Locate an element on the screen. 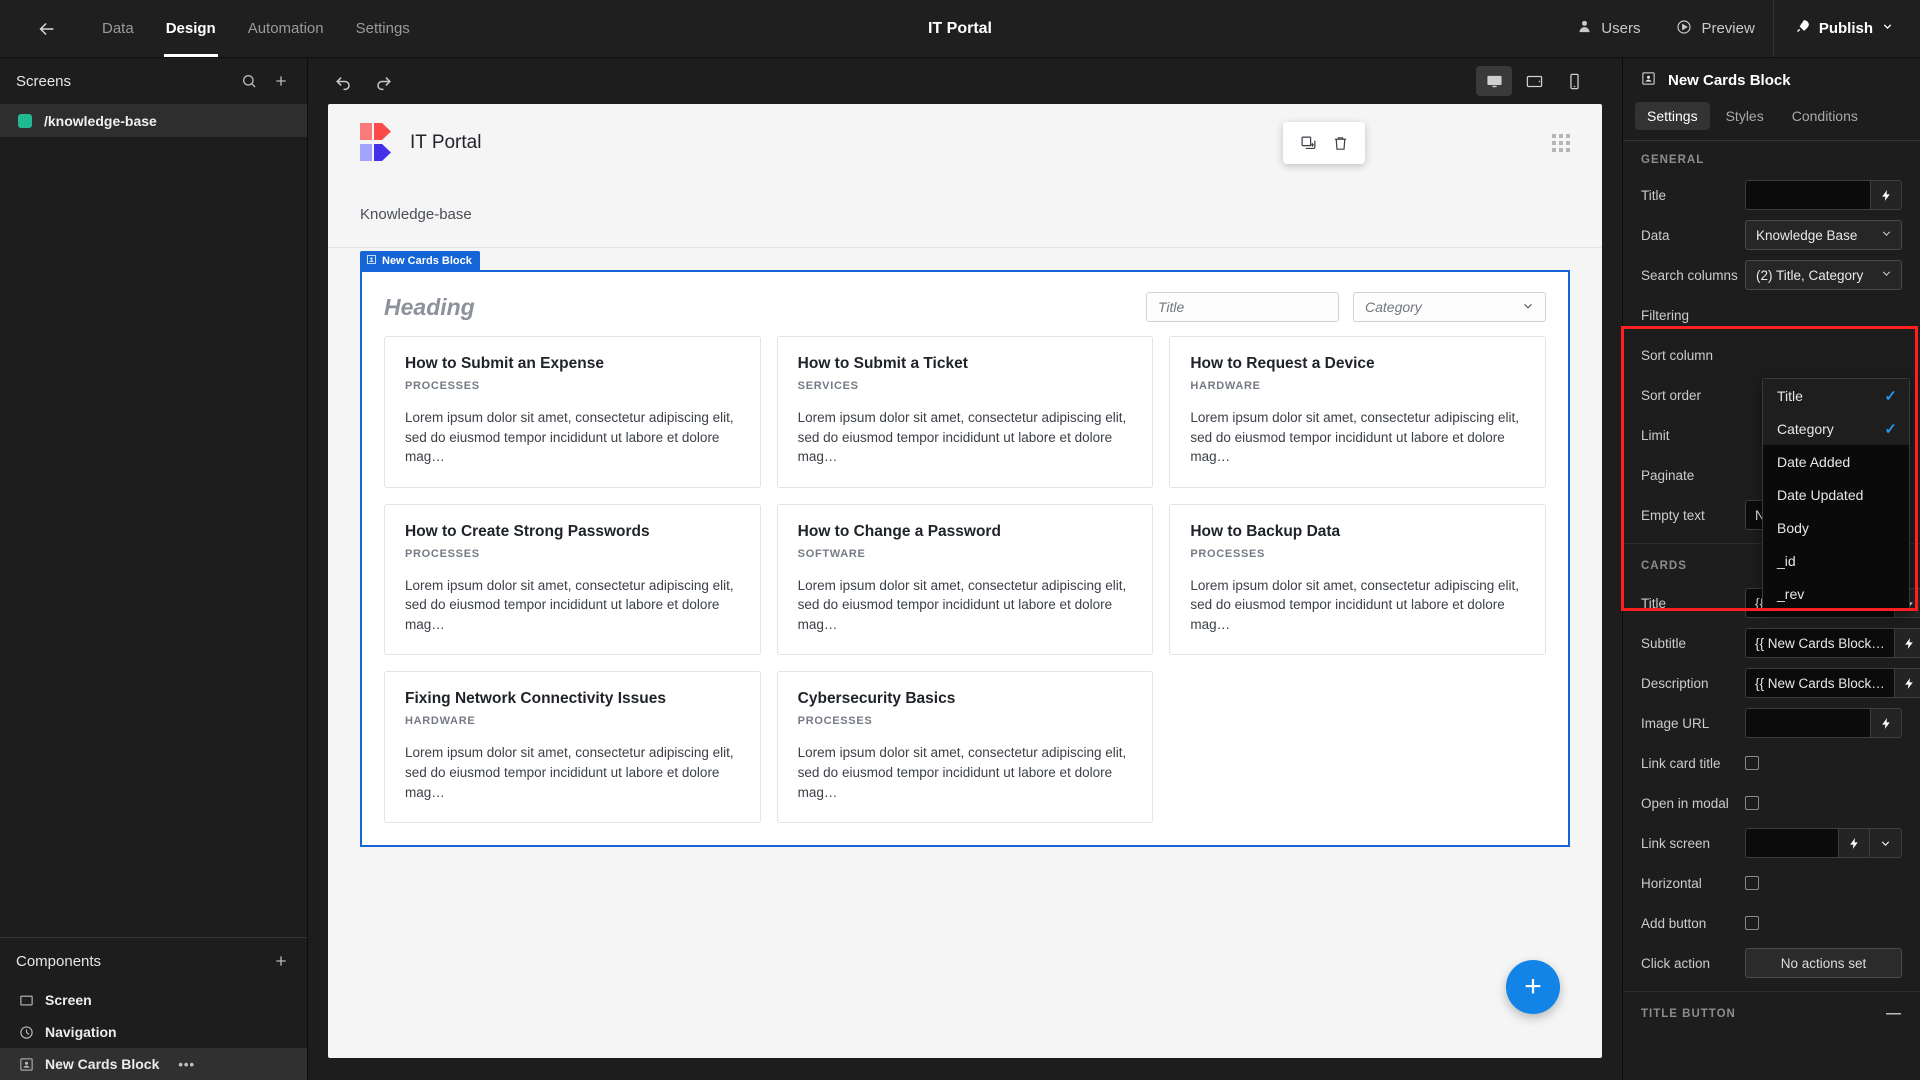 This screenshot has width=1920, height=1080. publish-button: Publish is located at coordinates (1847, 28).